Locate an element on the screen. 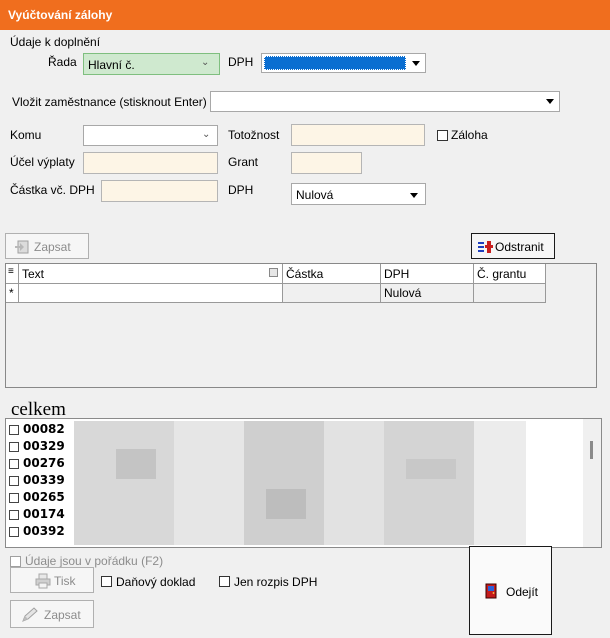  new-row-marker-label: * is located at coordinates (11, 293).